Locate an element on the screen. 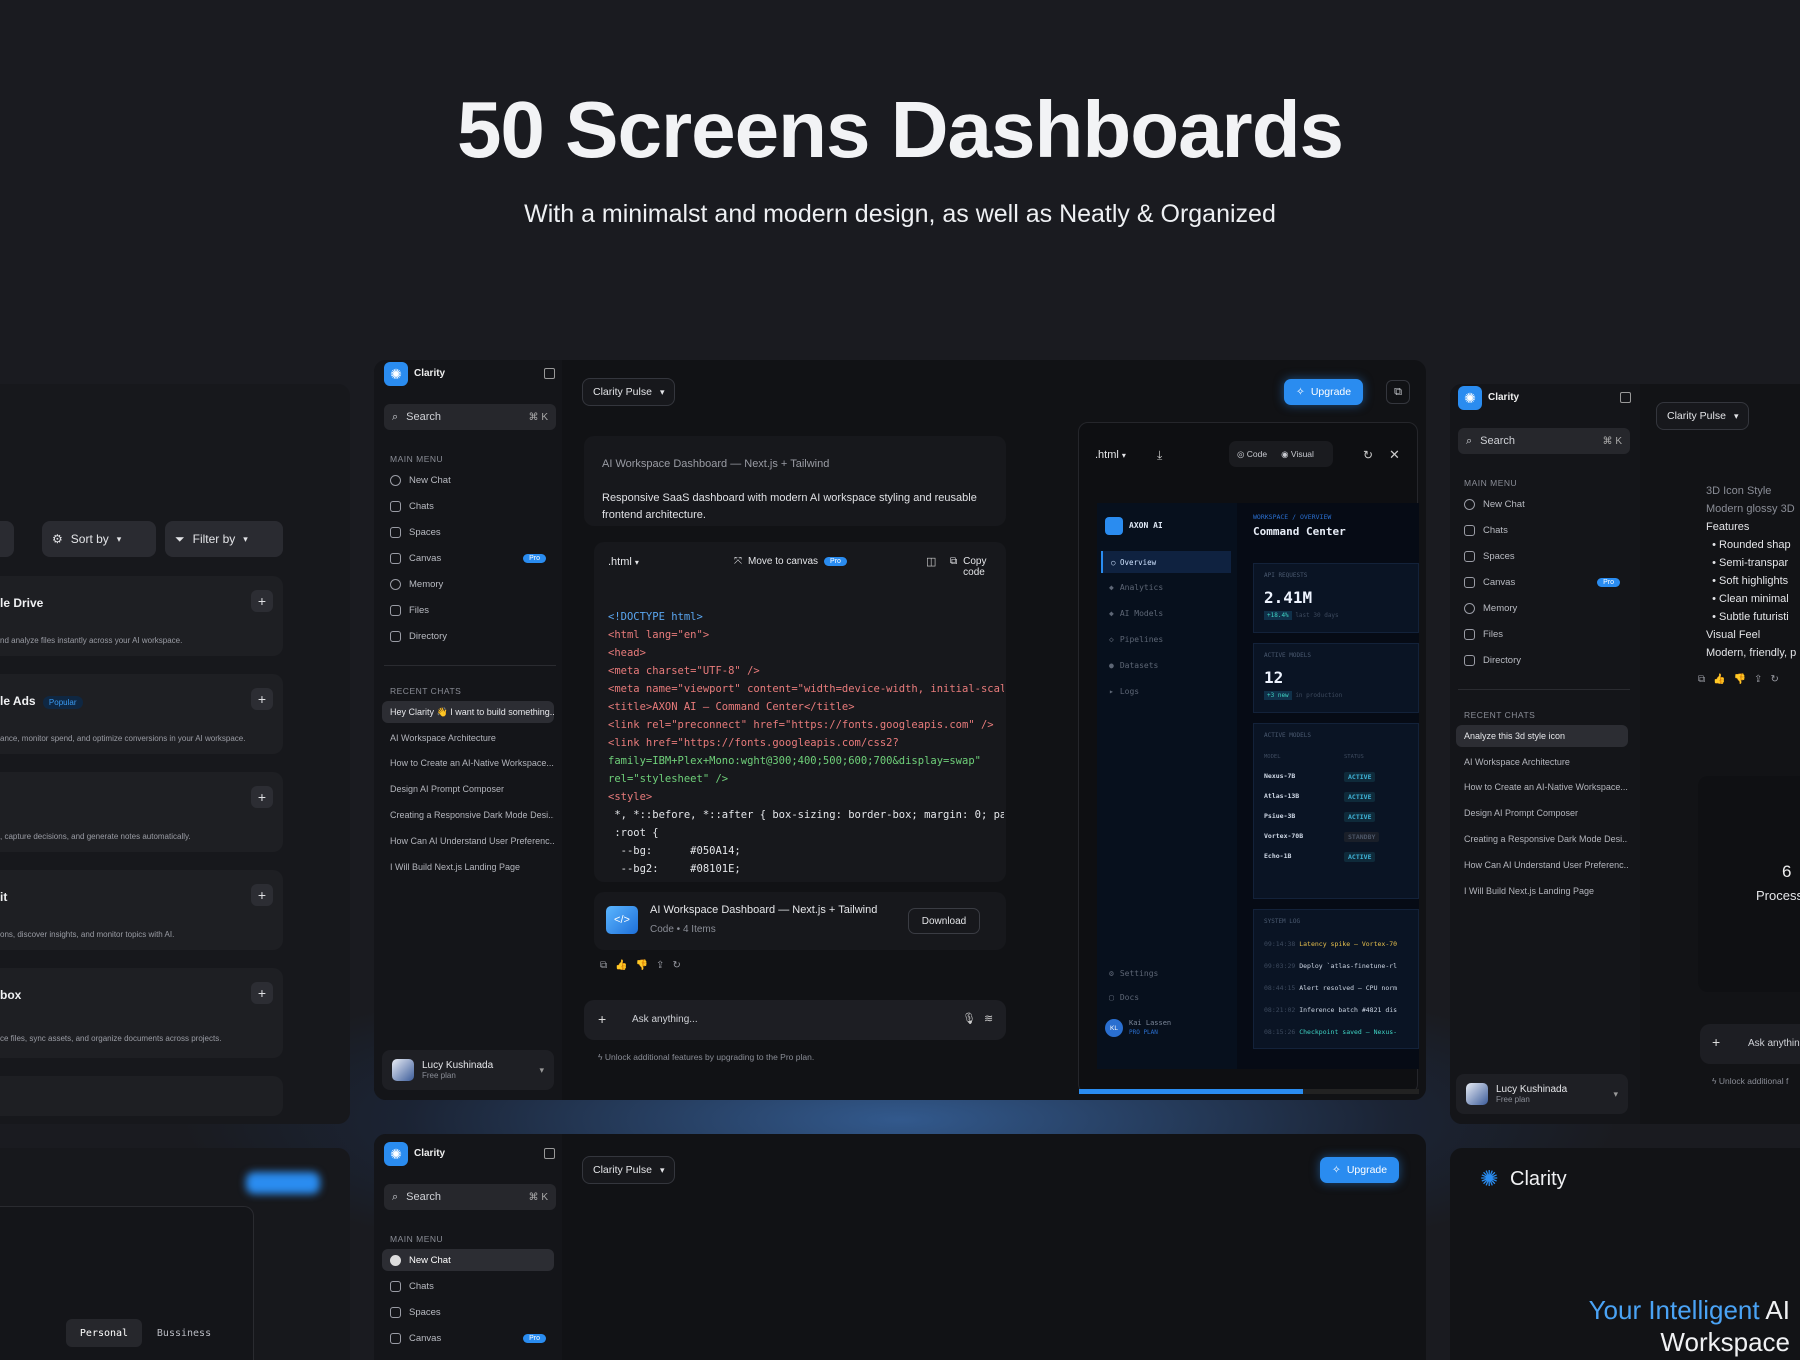 Image resolution: width=1800 pixels, height=1360 pixels. code-lang-selector: .html ▾ is located at coordinates (623, 562).